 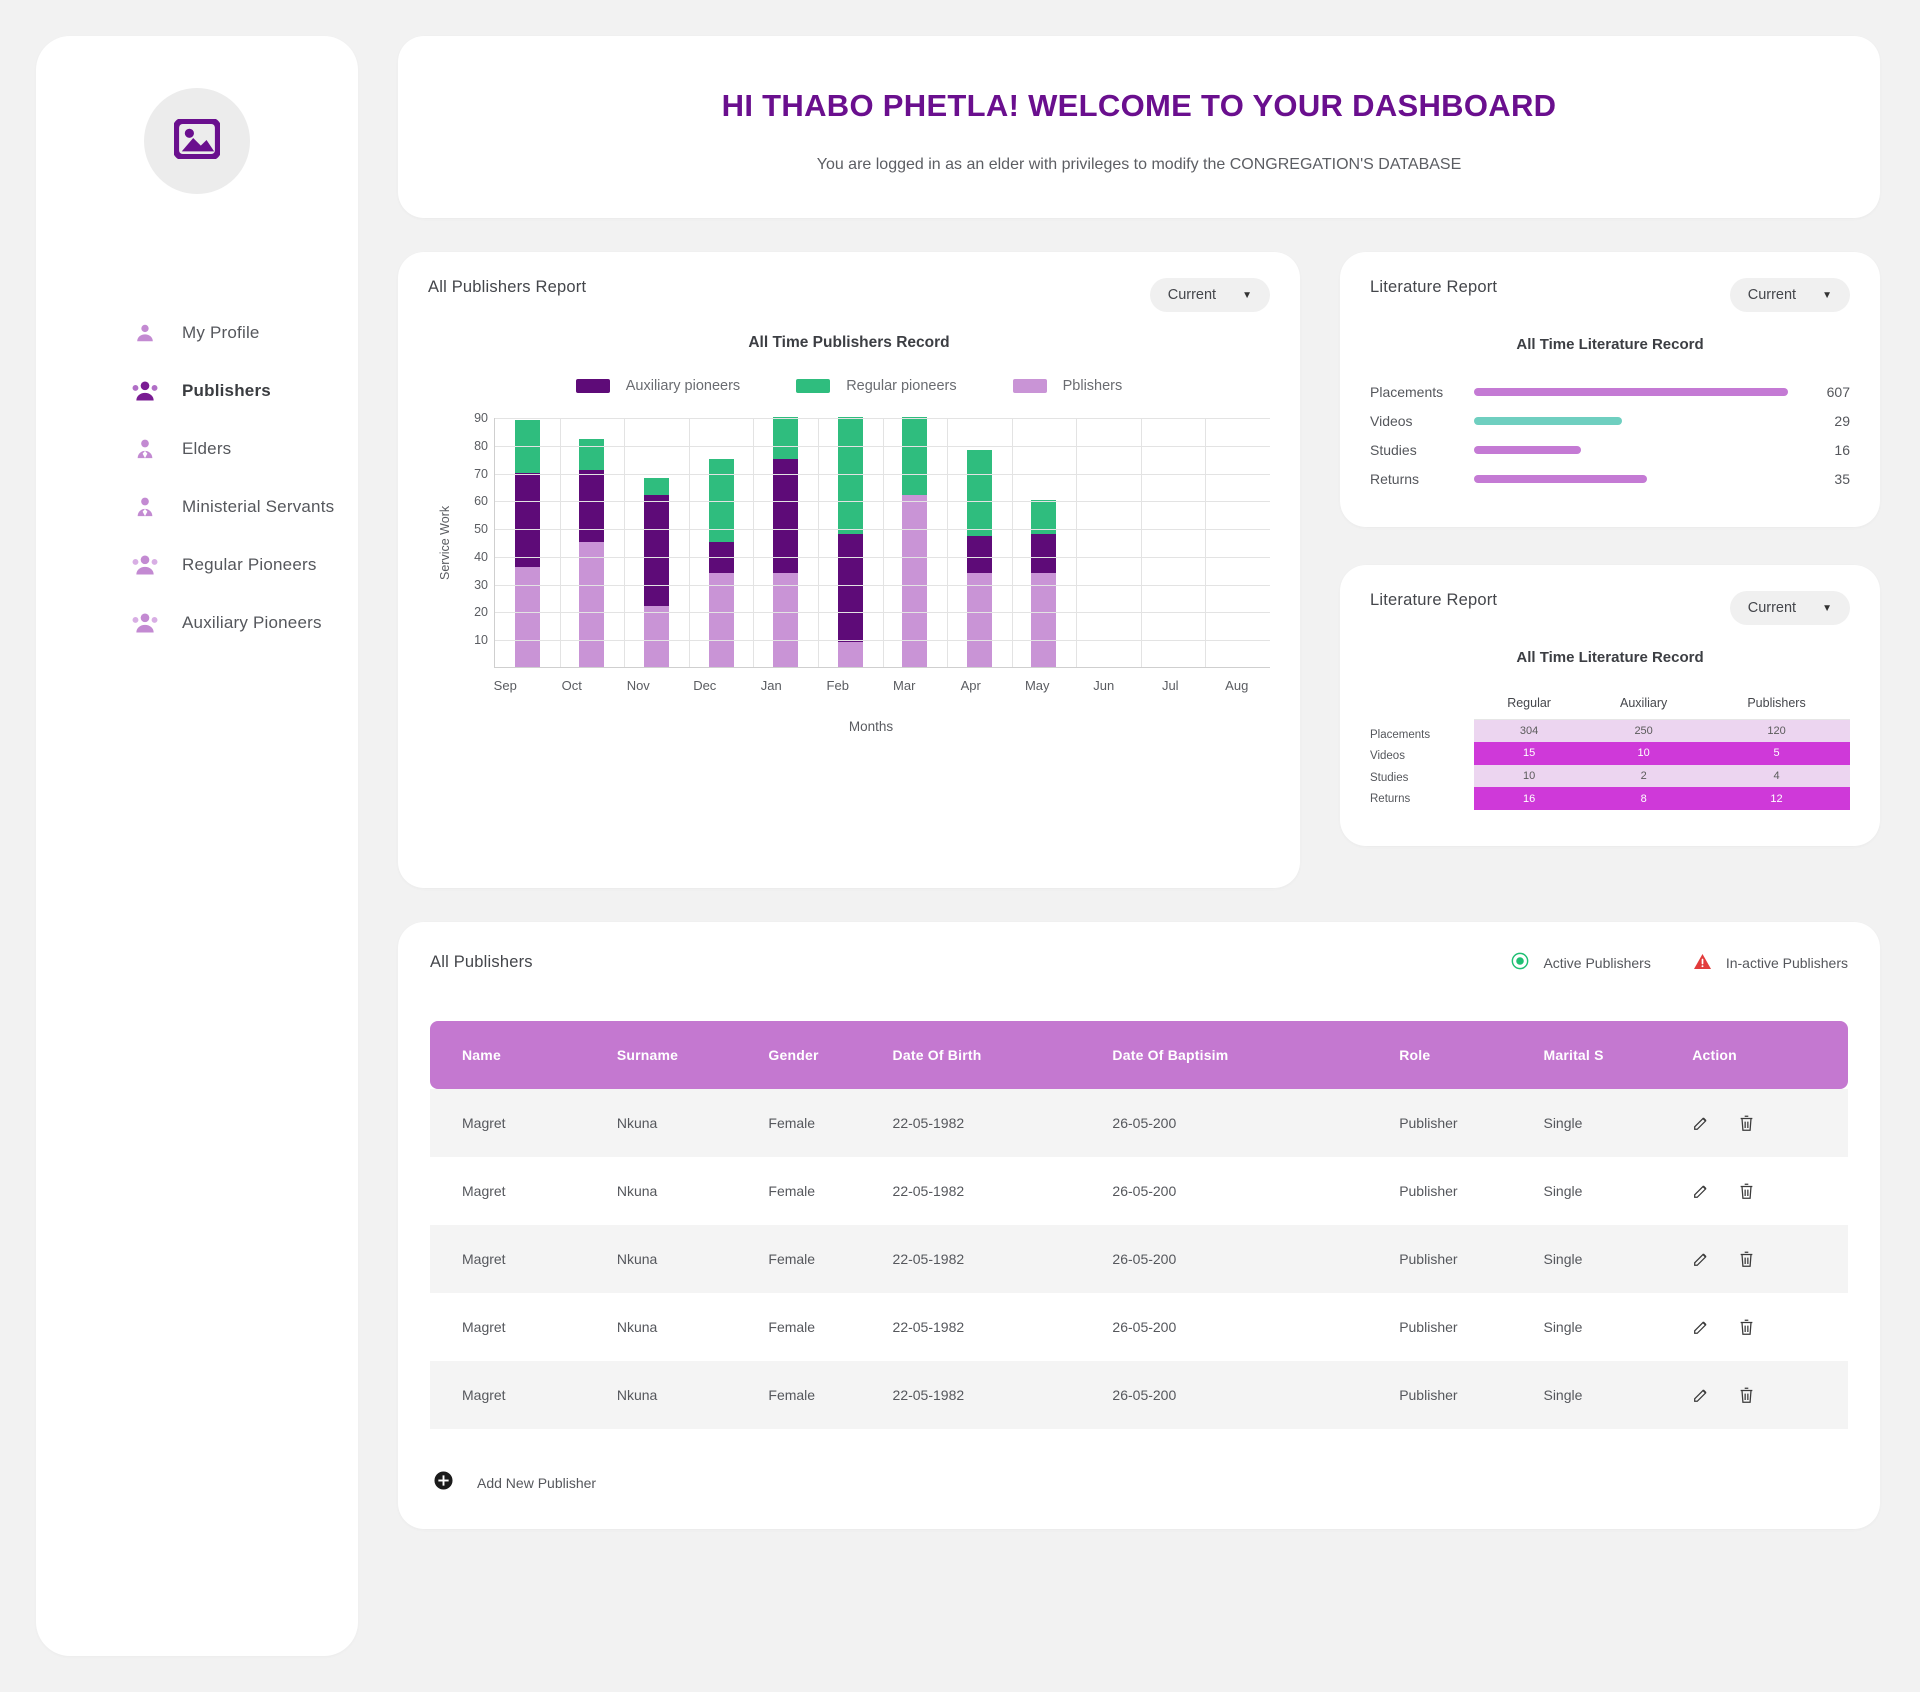 I want to click on sidebar-item-auxiliary-pioneers: Auxiliary Pioneers, so click(x=245, y=623).